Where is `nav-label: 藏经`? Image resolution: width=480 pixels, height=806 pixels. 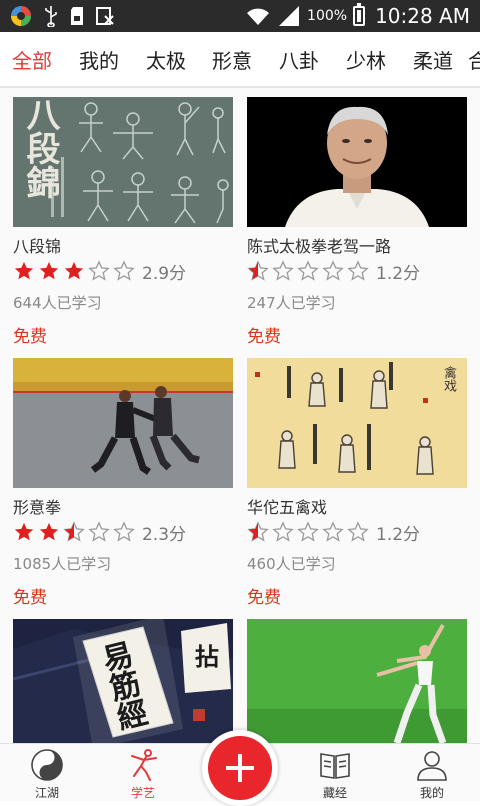 nav-label: 藏经 is located at coordinates (334, 793).